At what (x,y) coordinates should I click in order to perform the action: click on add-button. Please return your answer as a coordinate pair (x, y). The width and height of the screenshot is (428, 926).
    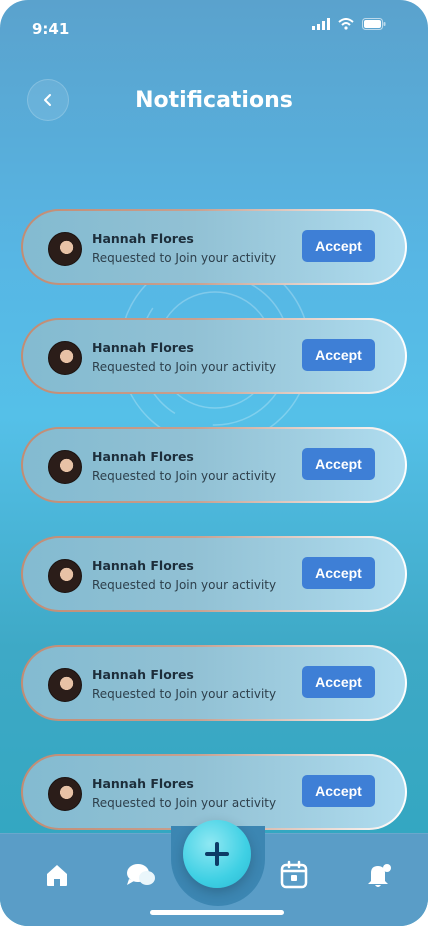
    Looking at the image, I should click on (217, 854).